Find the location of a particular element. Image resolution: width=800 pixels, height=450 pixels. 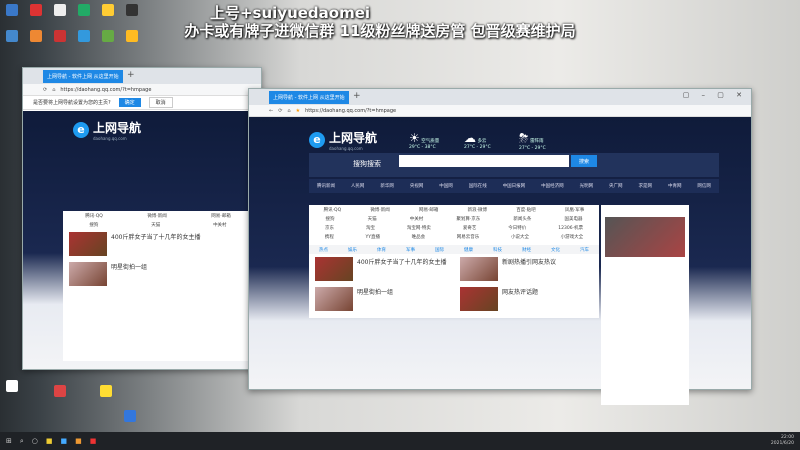

subnav-link: 中国经济网 is located at coordinates (552, 186).